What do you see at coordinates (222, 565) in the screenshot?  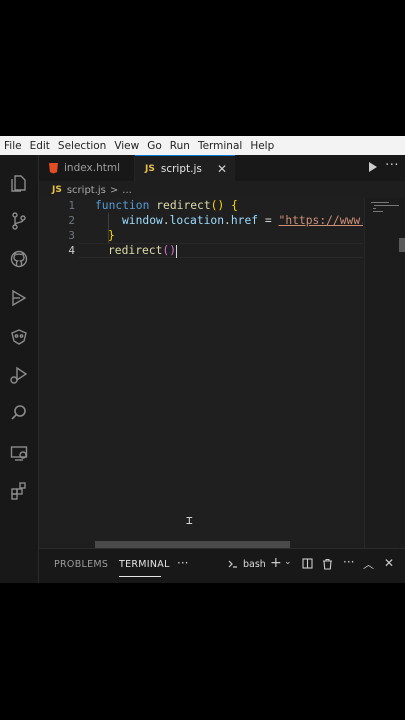 I see `panel-bar: PROBLEMS TERMINAL ··· bash + ⌄ ··· ︿ ✕` at bounding box center [222, 565].